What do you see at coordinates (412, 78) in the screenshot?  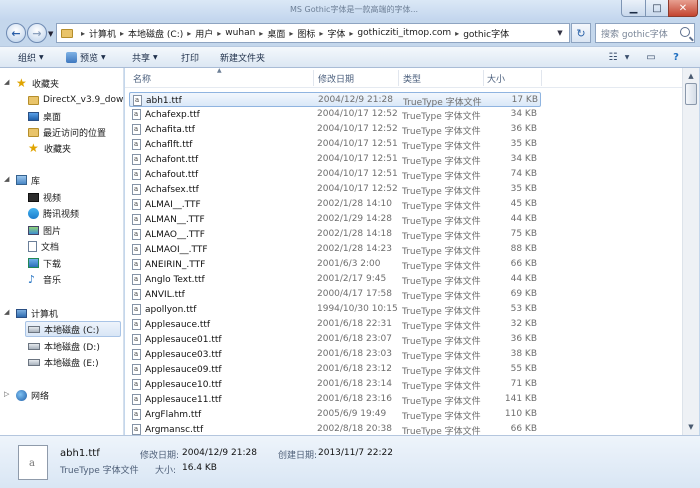 I see `column-header-type: 类型` at bounding box center [412, 78].